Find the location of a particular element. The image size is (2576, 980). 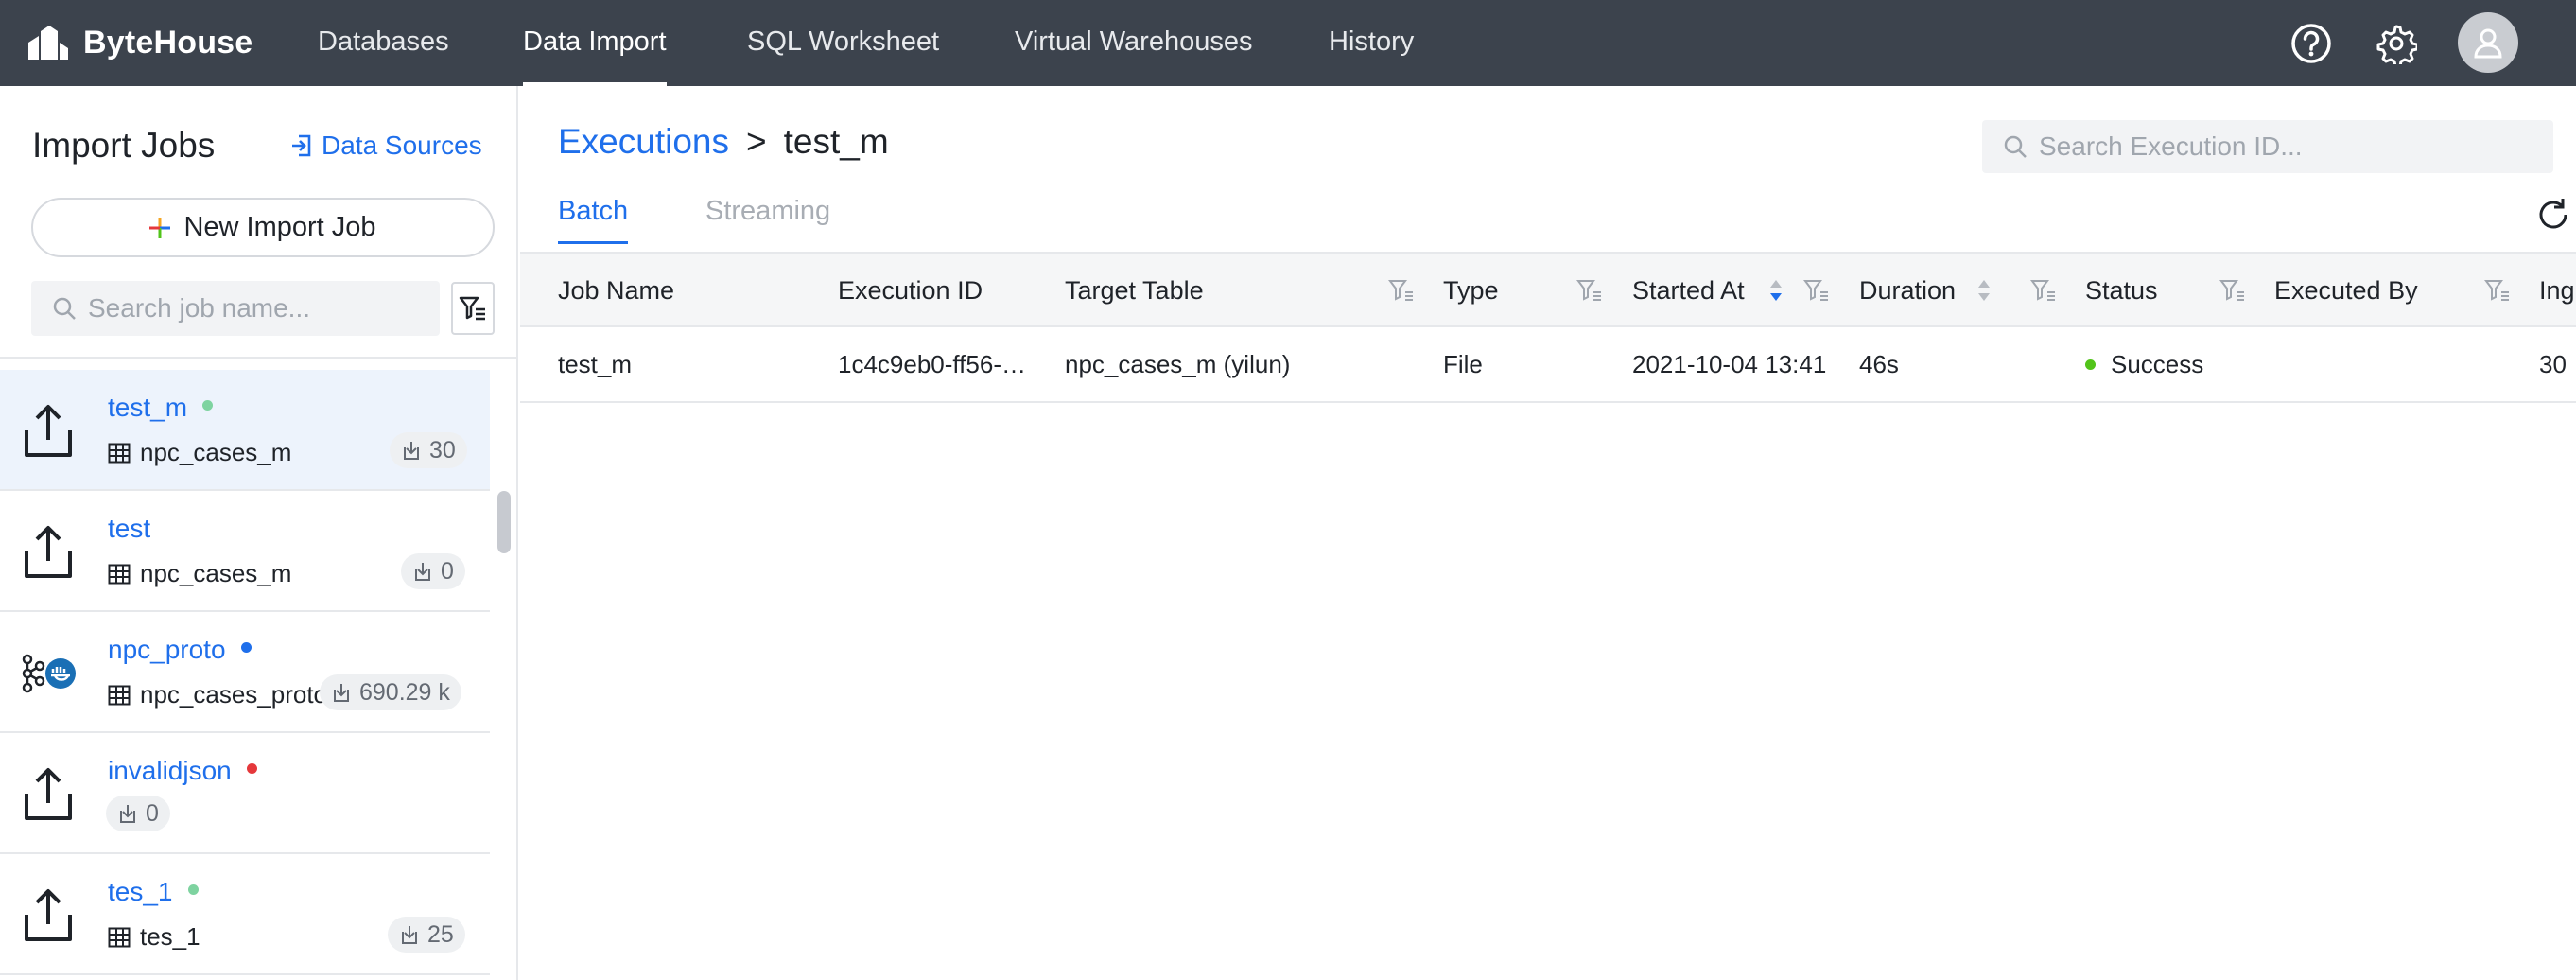

column-header-execution-id: Execution ID is located at coordinates (910, 290).